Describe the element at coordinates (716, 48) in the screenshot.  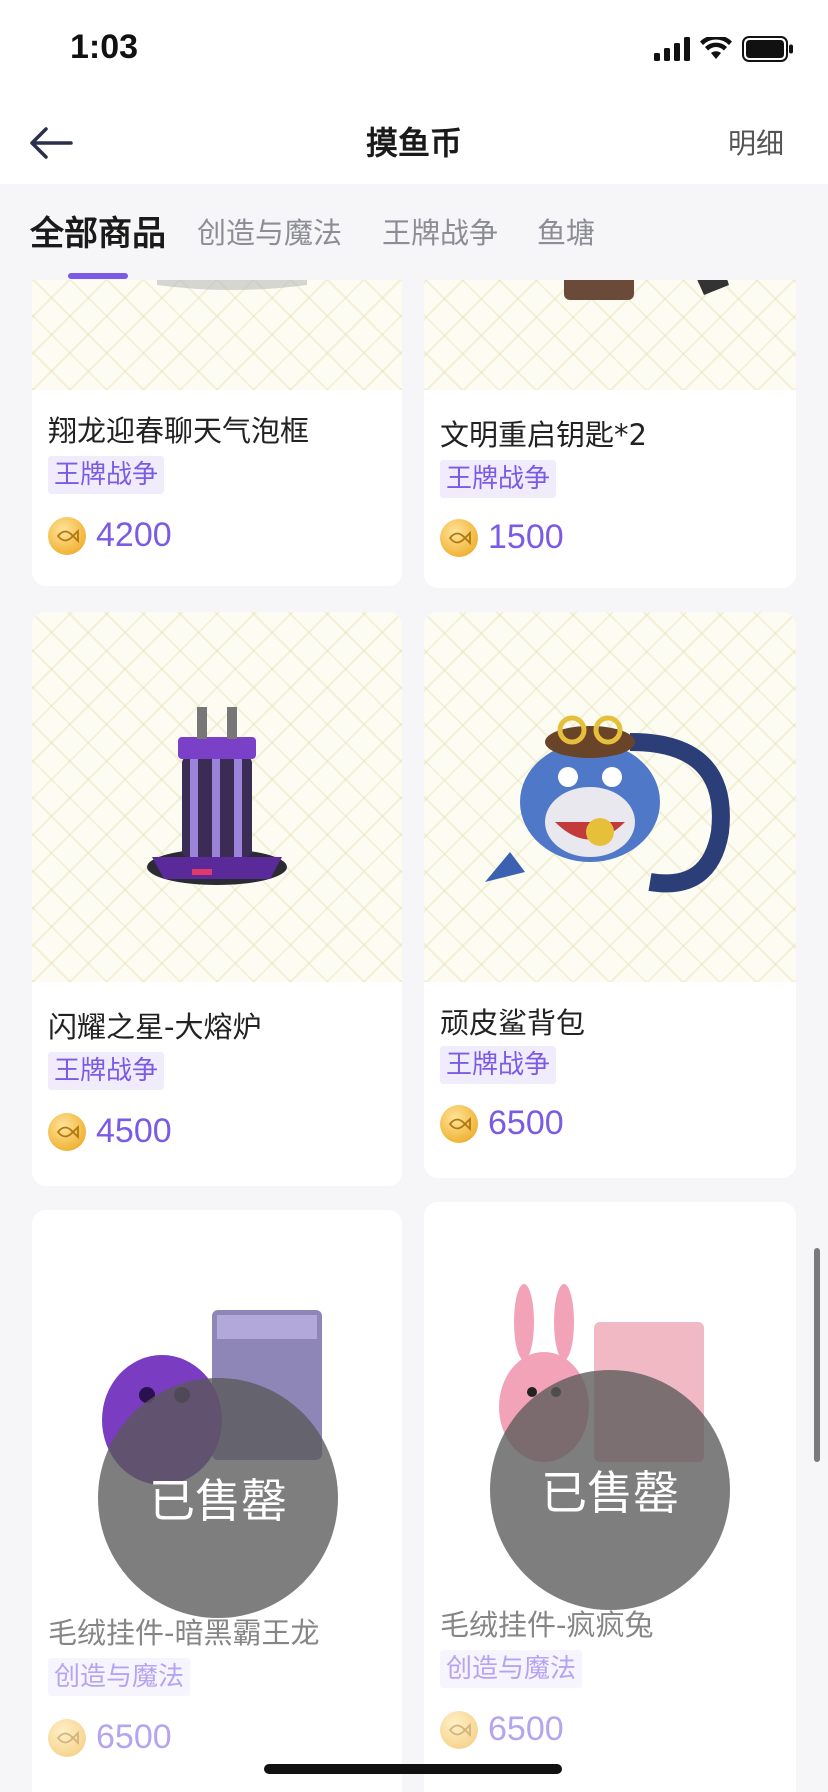
I see `wifi-icon` at that location.